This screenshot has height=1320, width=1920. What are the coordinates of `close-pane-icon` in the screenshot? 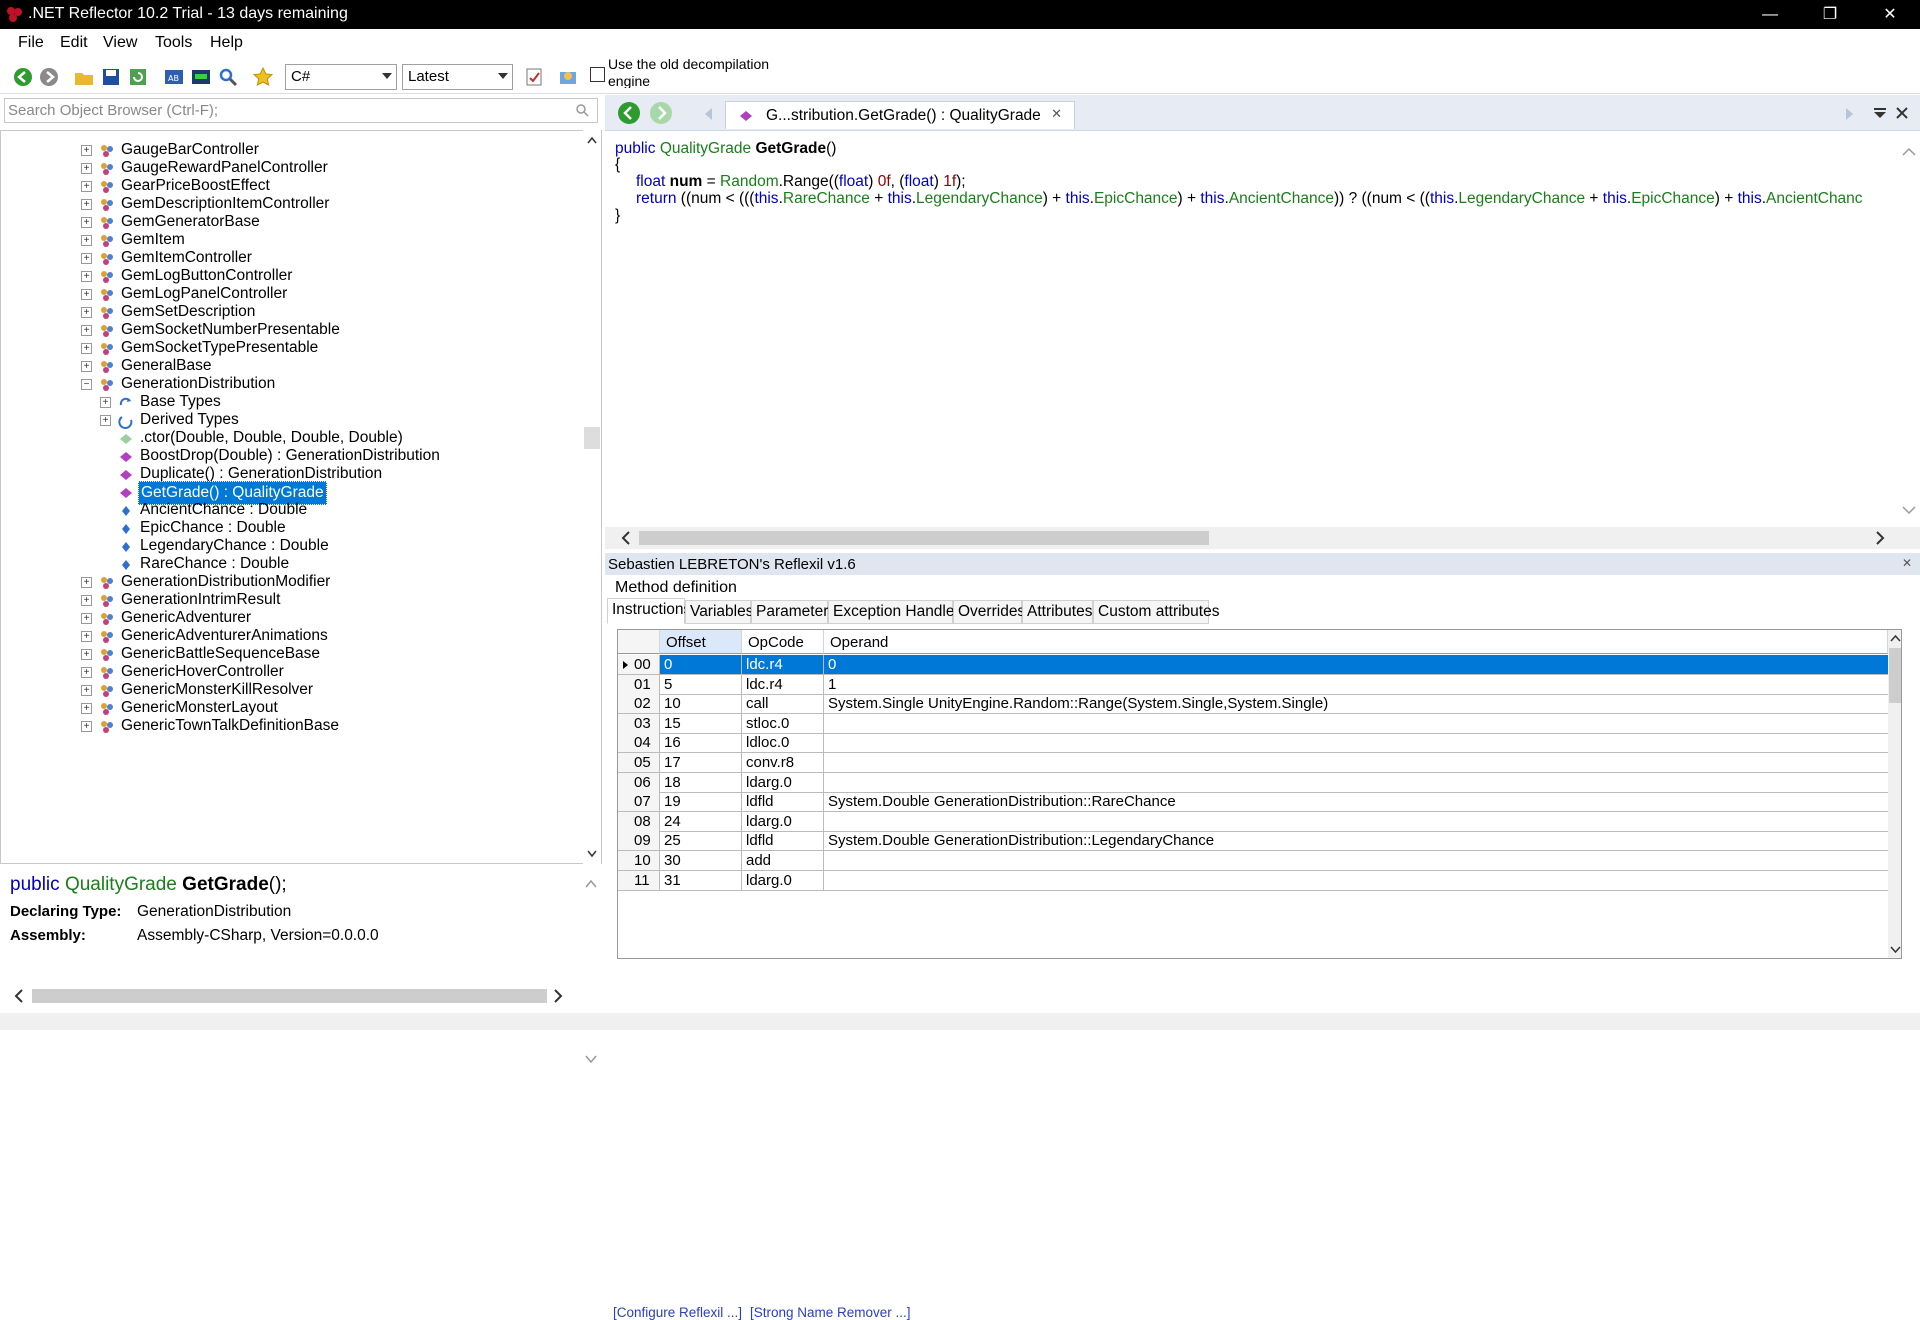 It's located at (1902, 113).